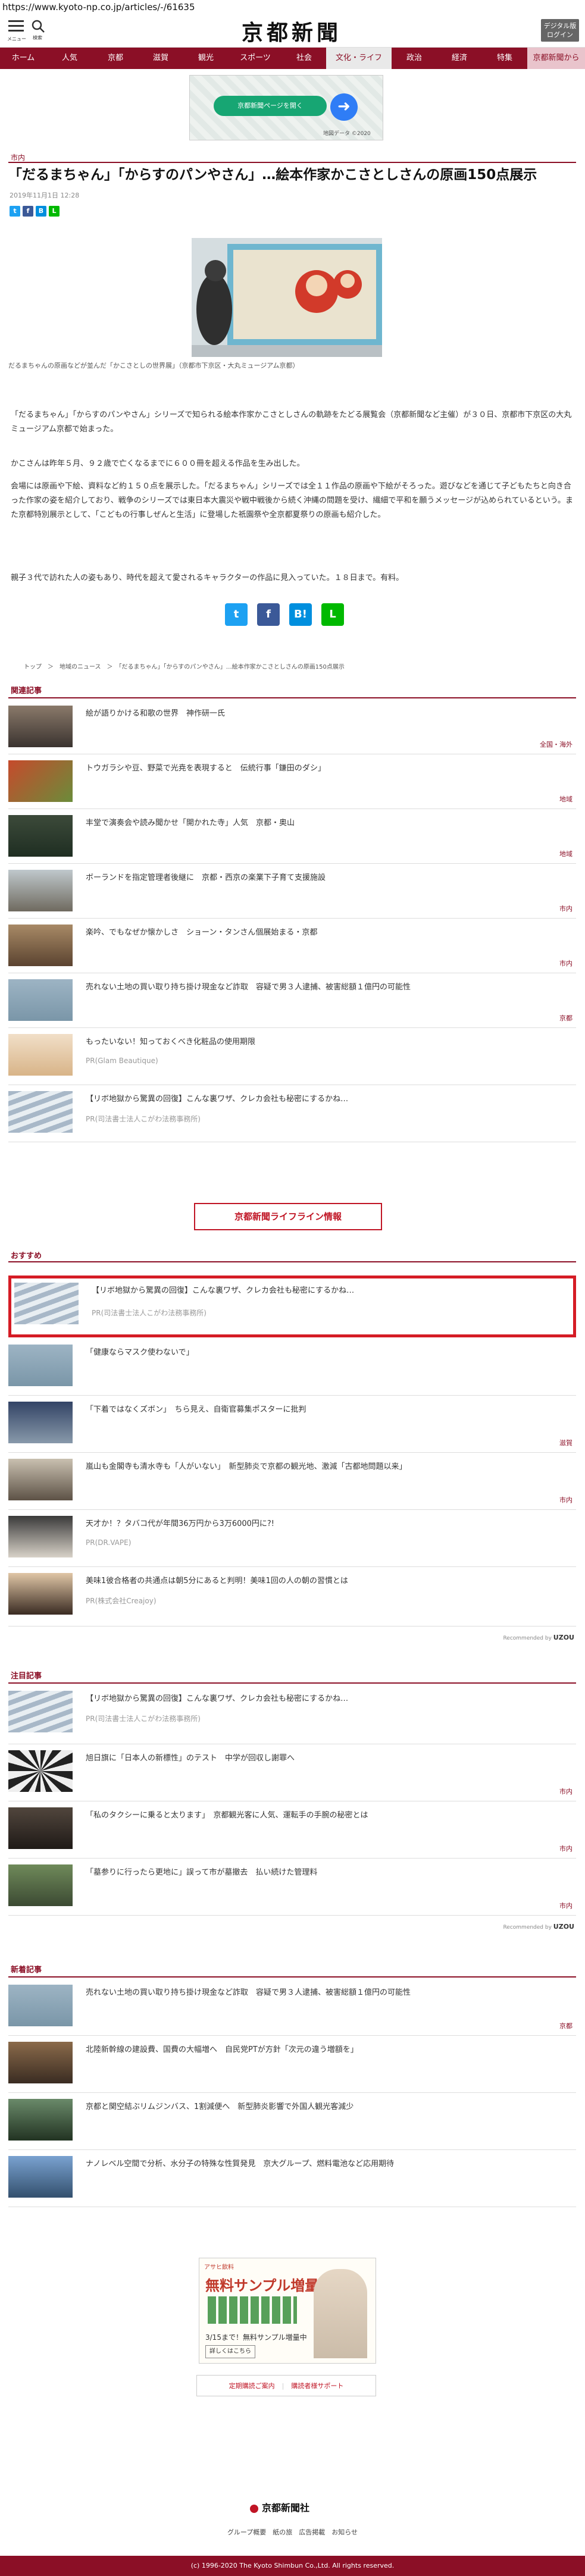 The width and height of the screenshot is (585, 2576). What do you see at coordinates (324, 1873) in the screenshot?
I see `item-title: 「墓参りに行ったら更地に」誤って市が墓撤去 払い続けた管理料` at bounding box center [324, 1873].